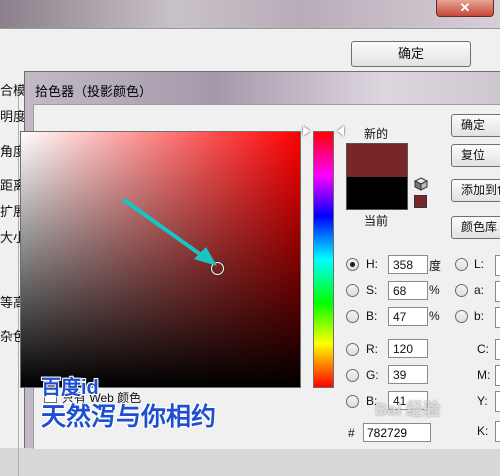 This screenshot has height=476, width=500. What do you see at coordinates (376, 221) in the screenshot?
I see `current-color-label: 当前` at bounding box center [376, 221].